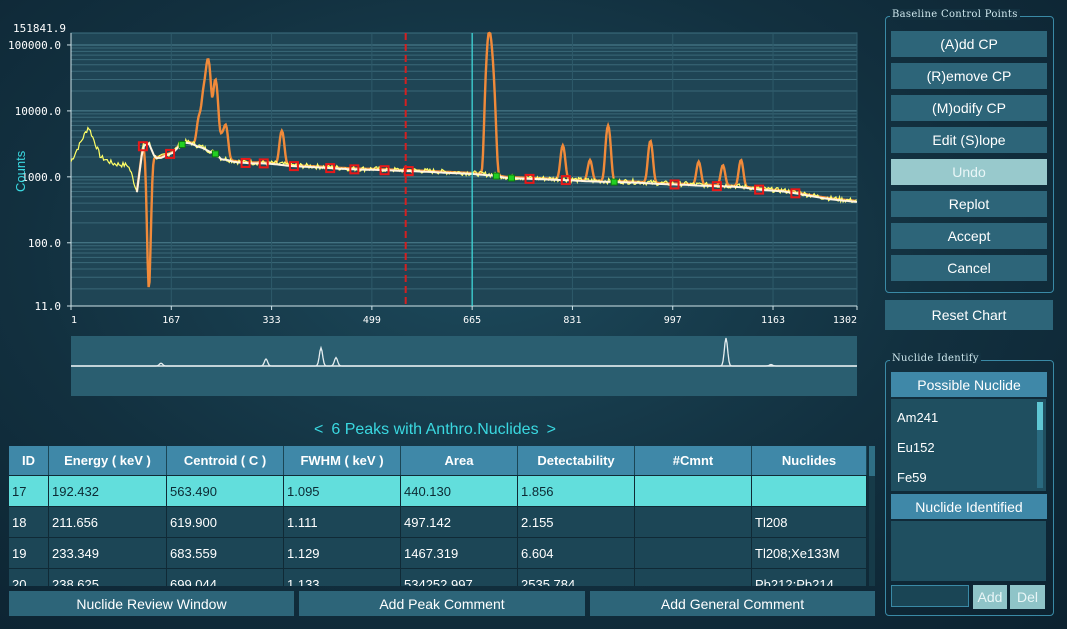 This screenshot has width=1067, height=629. What do you see at coordinates (572, 320) in the screenshot?
I see `x-tick-label: 831` at bounding box center [572, 320].